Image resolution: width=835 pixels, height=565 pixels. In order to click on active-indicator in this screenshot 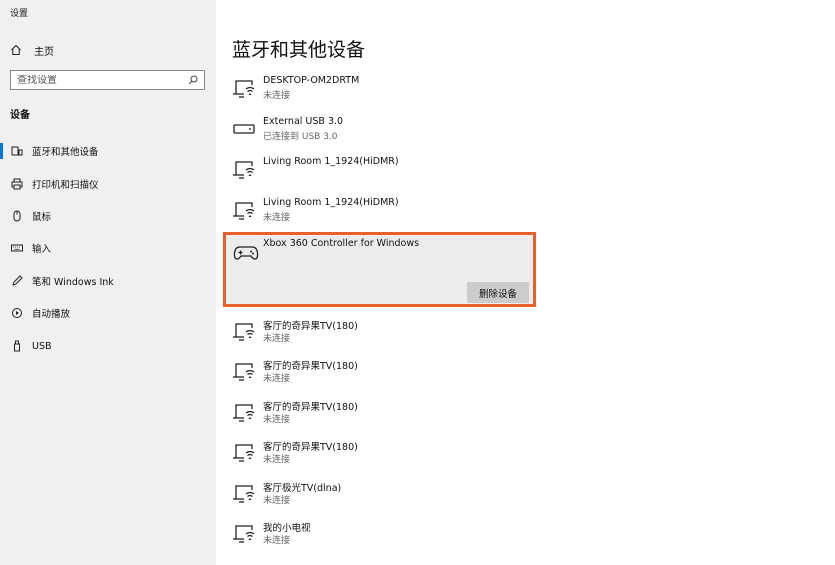, I will do `click(1, 151)`.